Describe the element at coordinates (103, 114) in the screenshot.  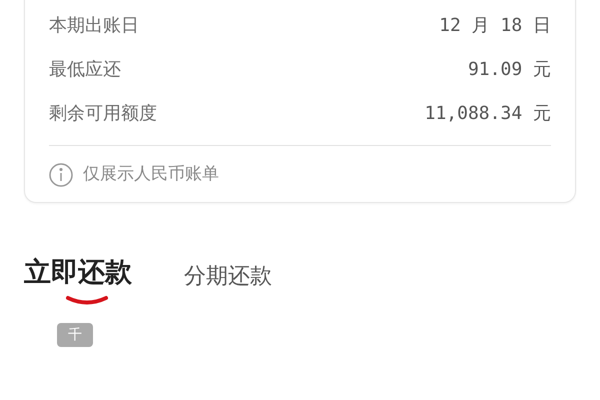
I see `row-label: 剩余可用额度` at that location.